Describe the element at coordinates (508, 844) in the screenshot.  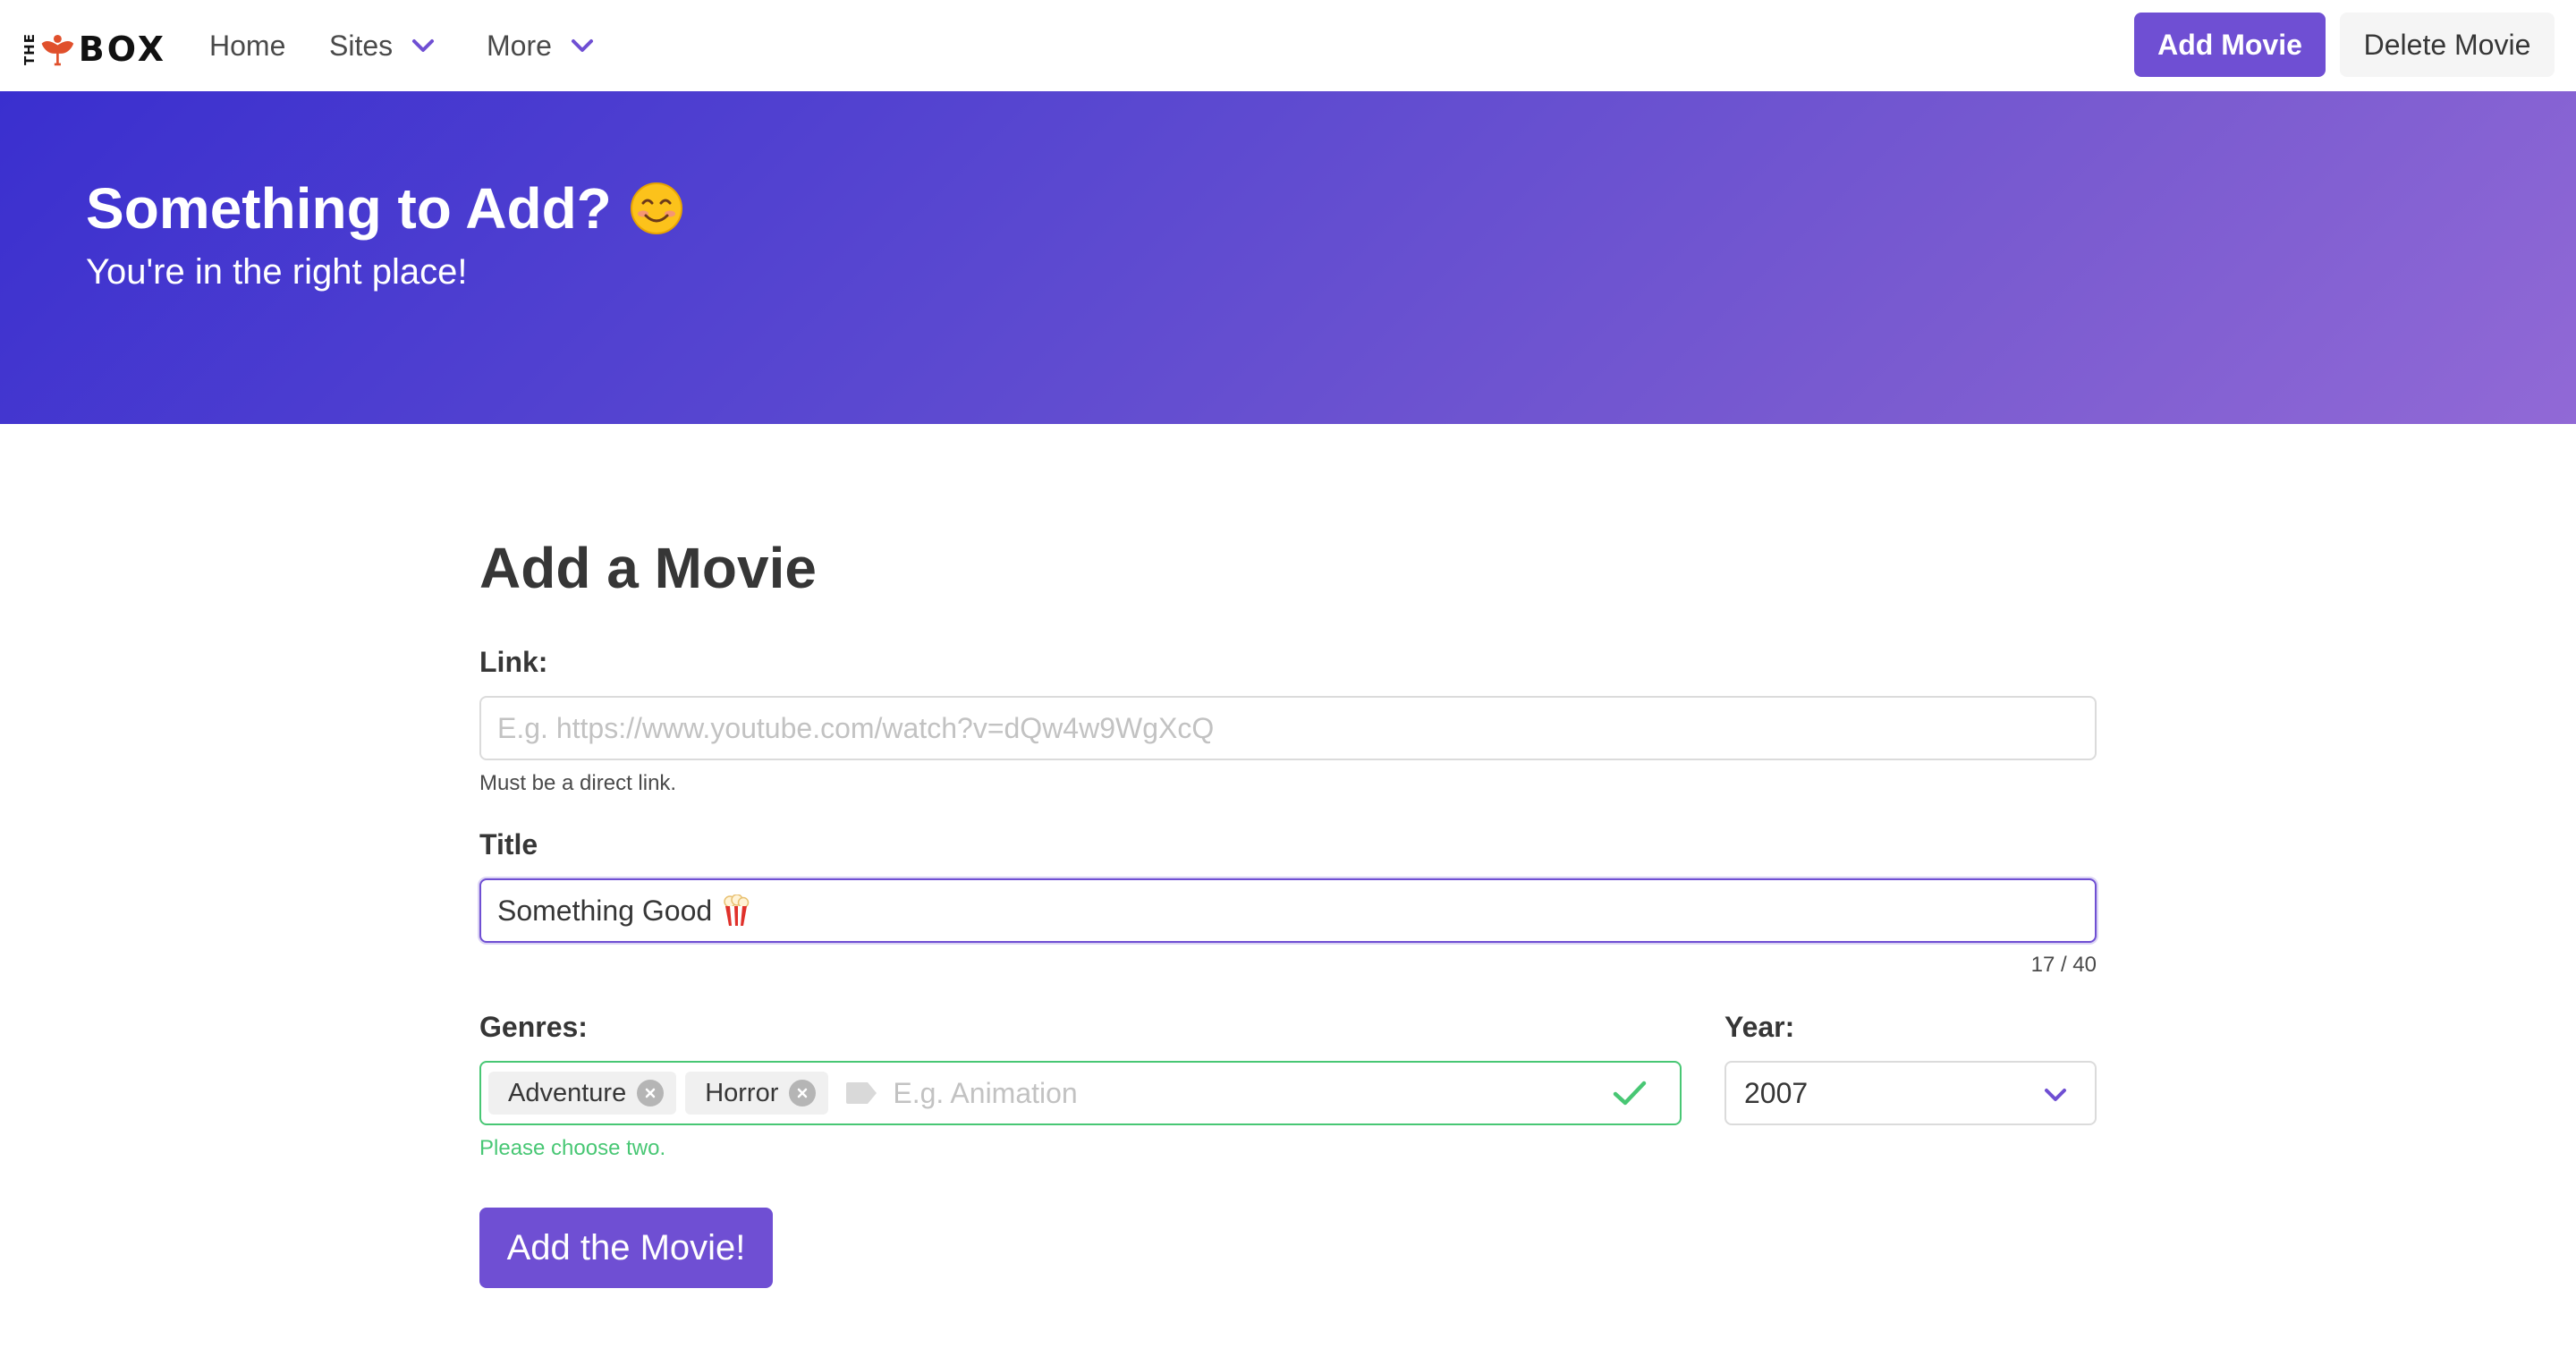
I see `title-label: Title` at that location.